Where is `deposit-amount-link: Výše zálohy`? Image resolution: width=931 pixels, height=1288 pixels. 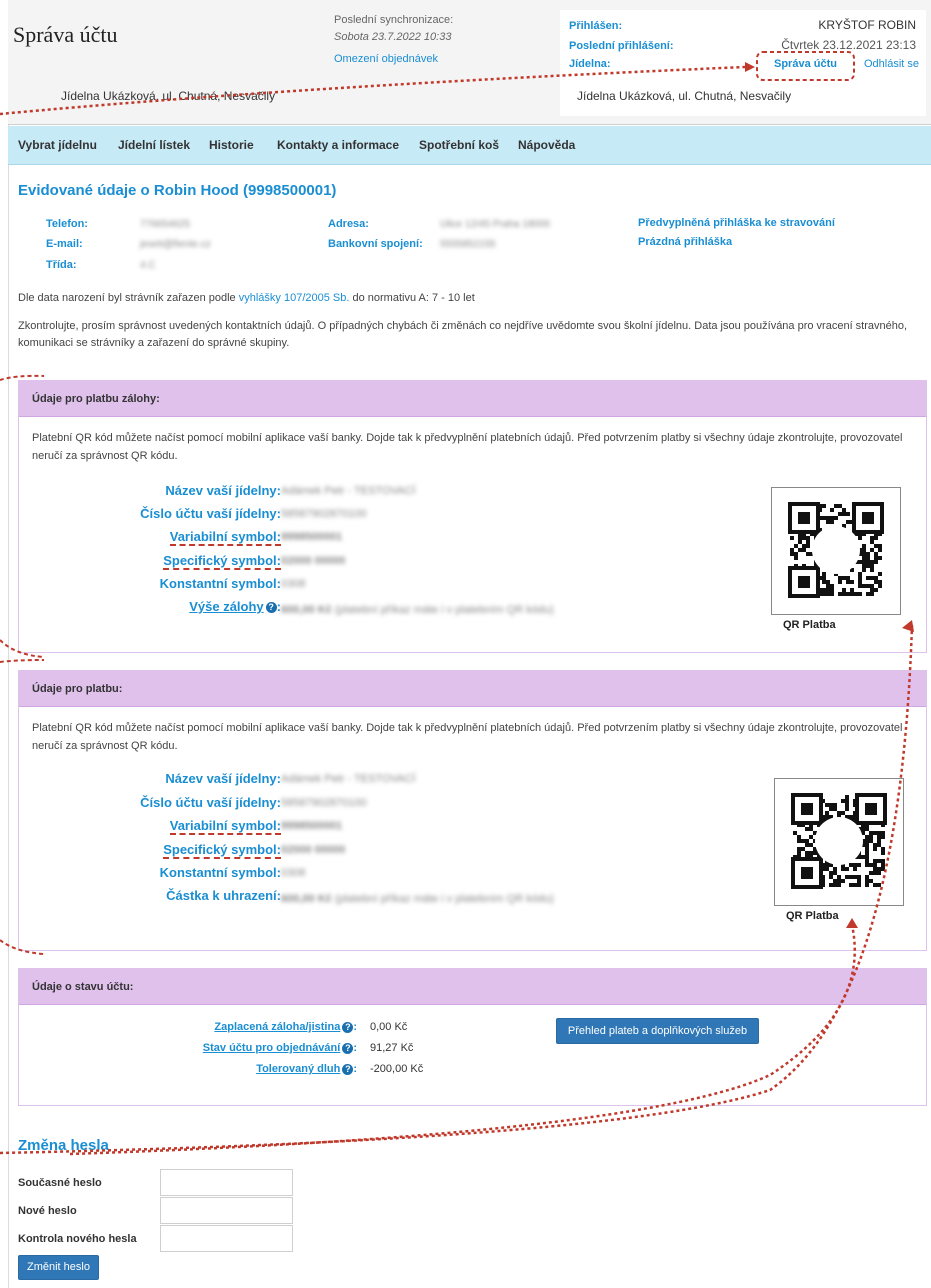 deposit-amount-link: Výše zálohy is located at coordinates (226, 606).